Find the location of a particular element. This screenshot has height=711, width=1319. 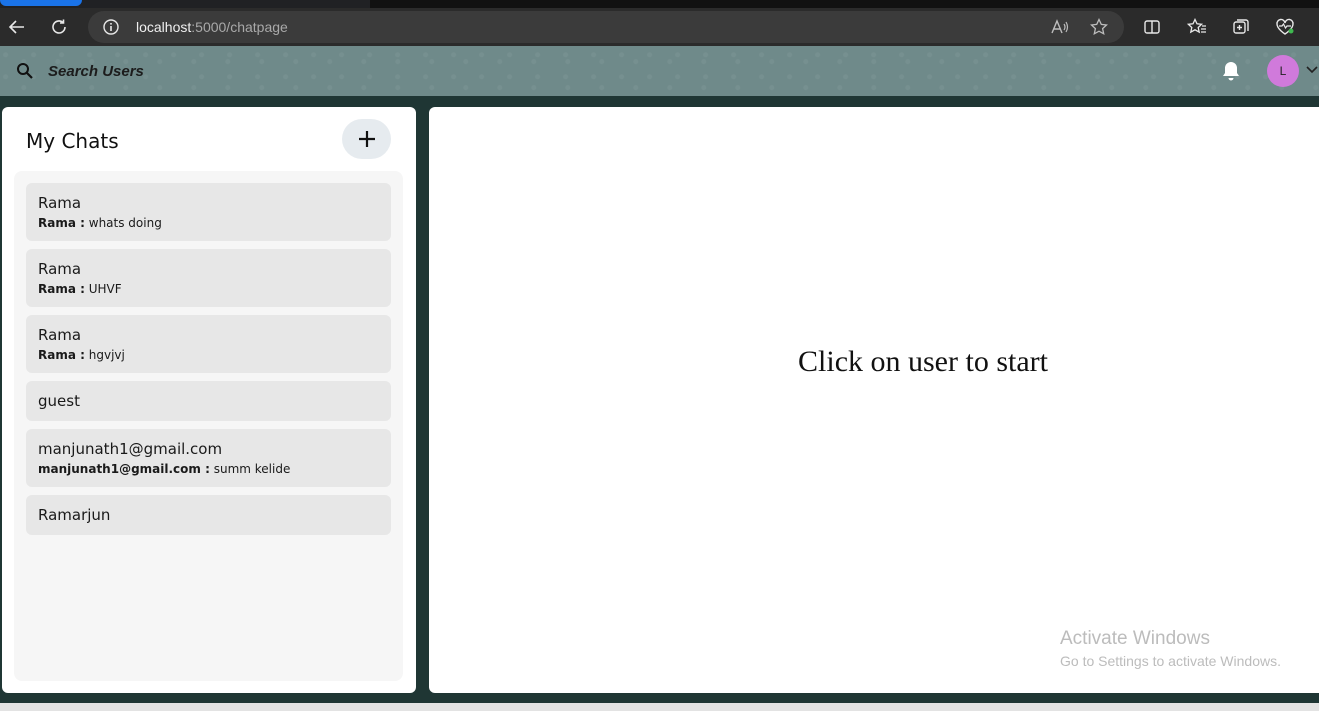

browser-essentials-button is located at coordinates (1285, 27).